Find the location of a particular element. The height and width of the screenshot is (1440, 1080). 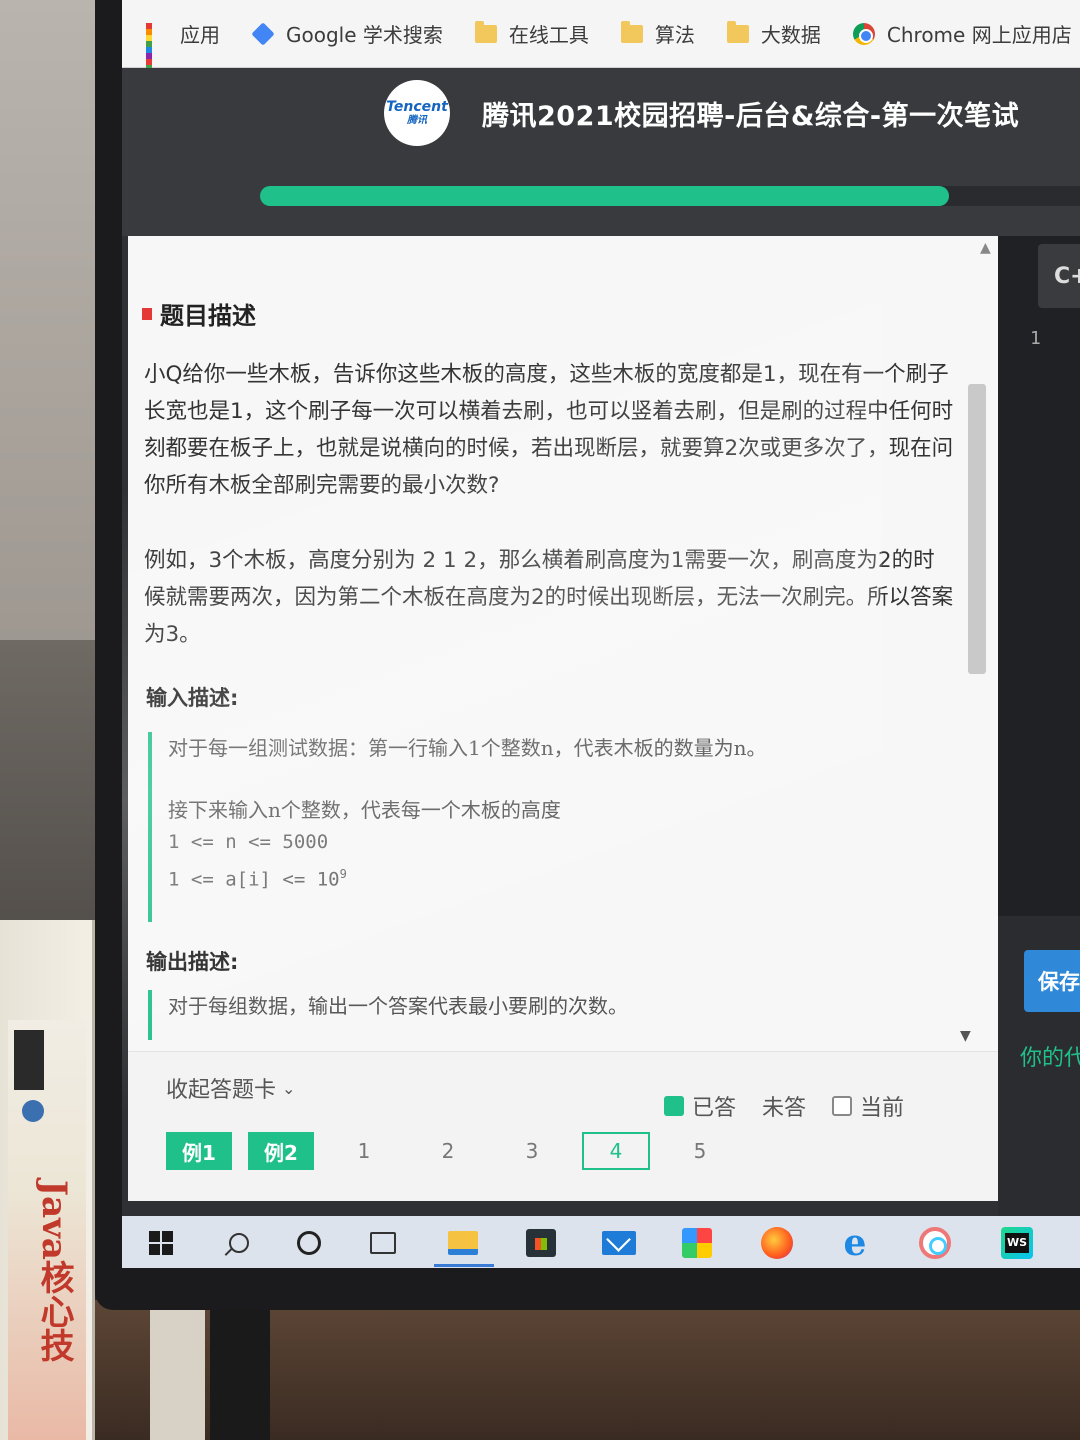

intellij-icon is located at coordinates (697, 1243).